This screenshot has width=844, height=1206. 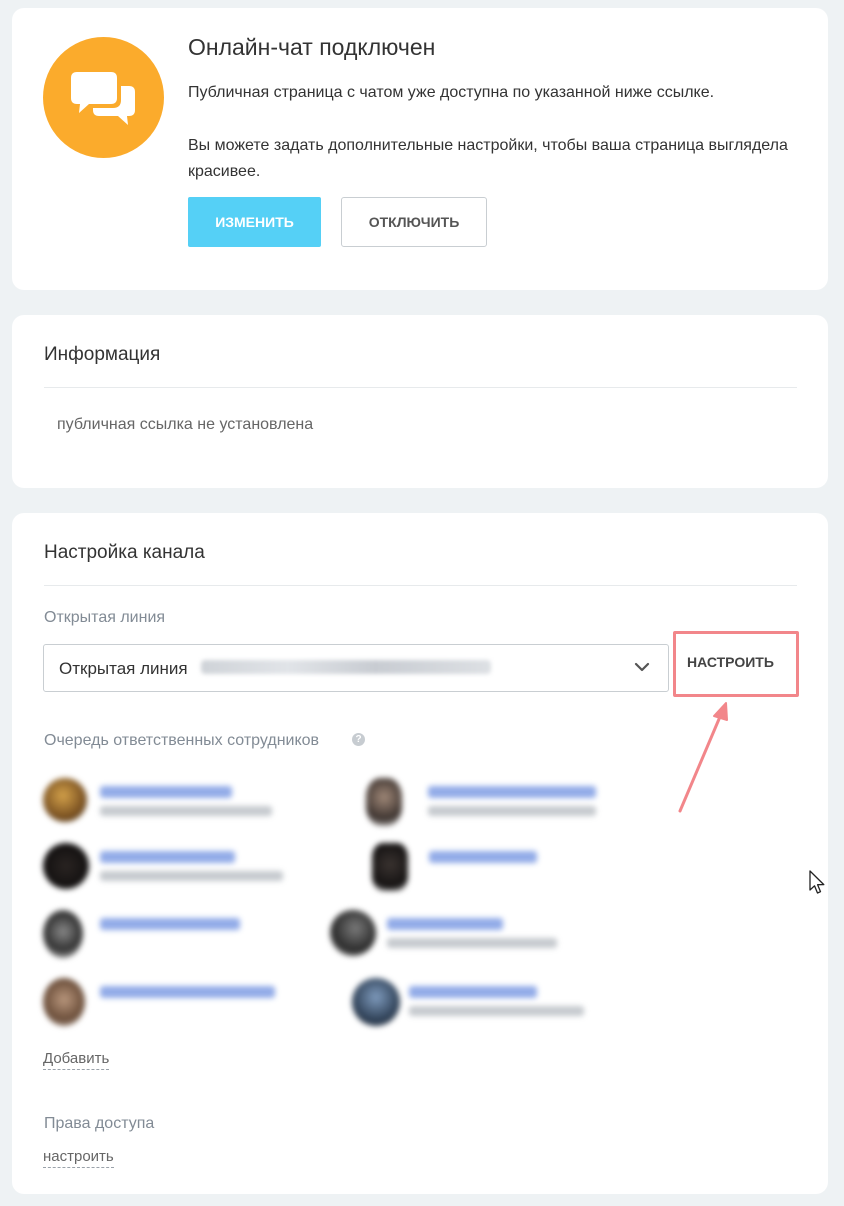 What do you see at coordinates (124, 552) in the screenshot?
I see `channel-settings-title: Настройка канала` at bounding box center [124, 552].